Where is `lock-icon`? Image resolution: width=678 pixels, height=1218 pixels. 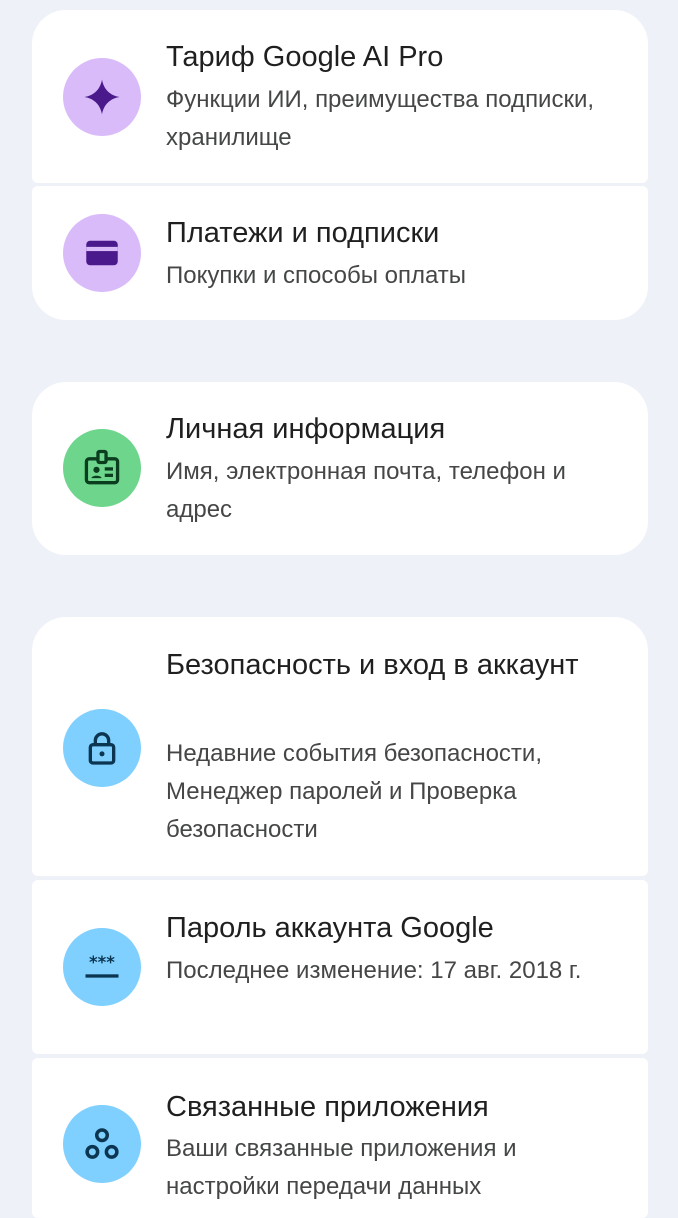 lock-icon is located at coordinates (102, 748).